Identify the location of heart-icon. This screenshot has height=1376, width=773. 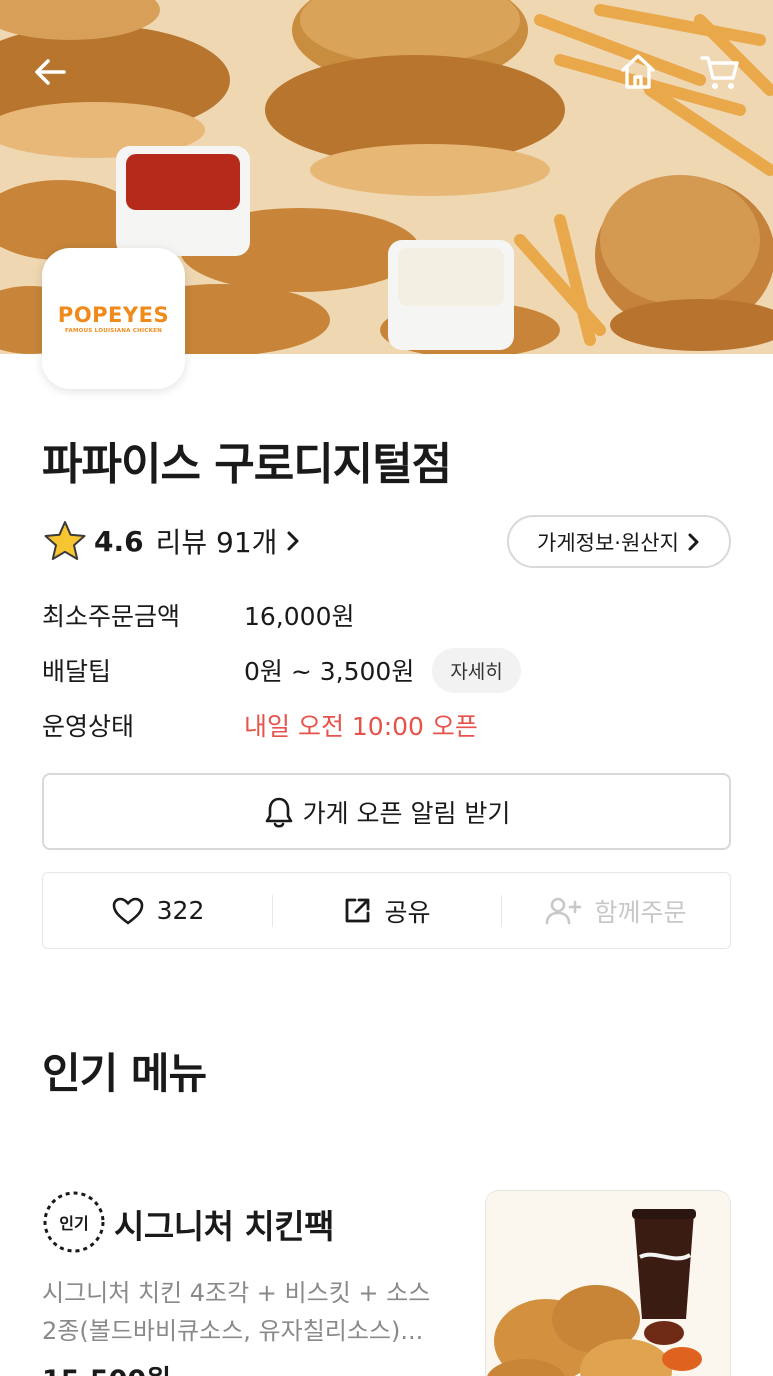
(128, 911).